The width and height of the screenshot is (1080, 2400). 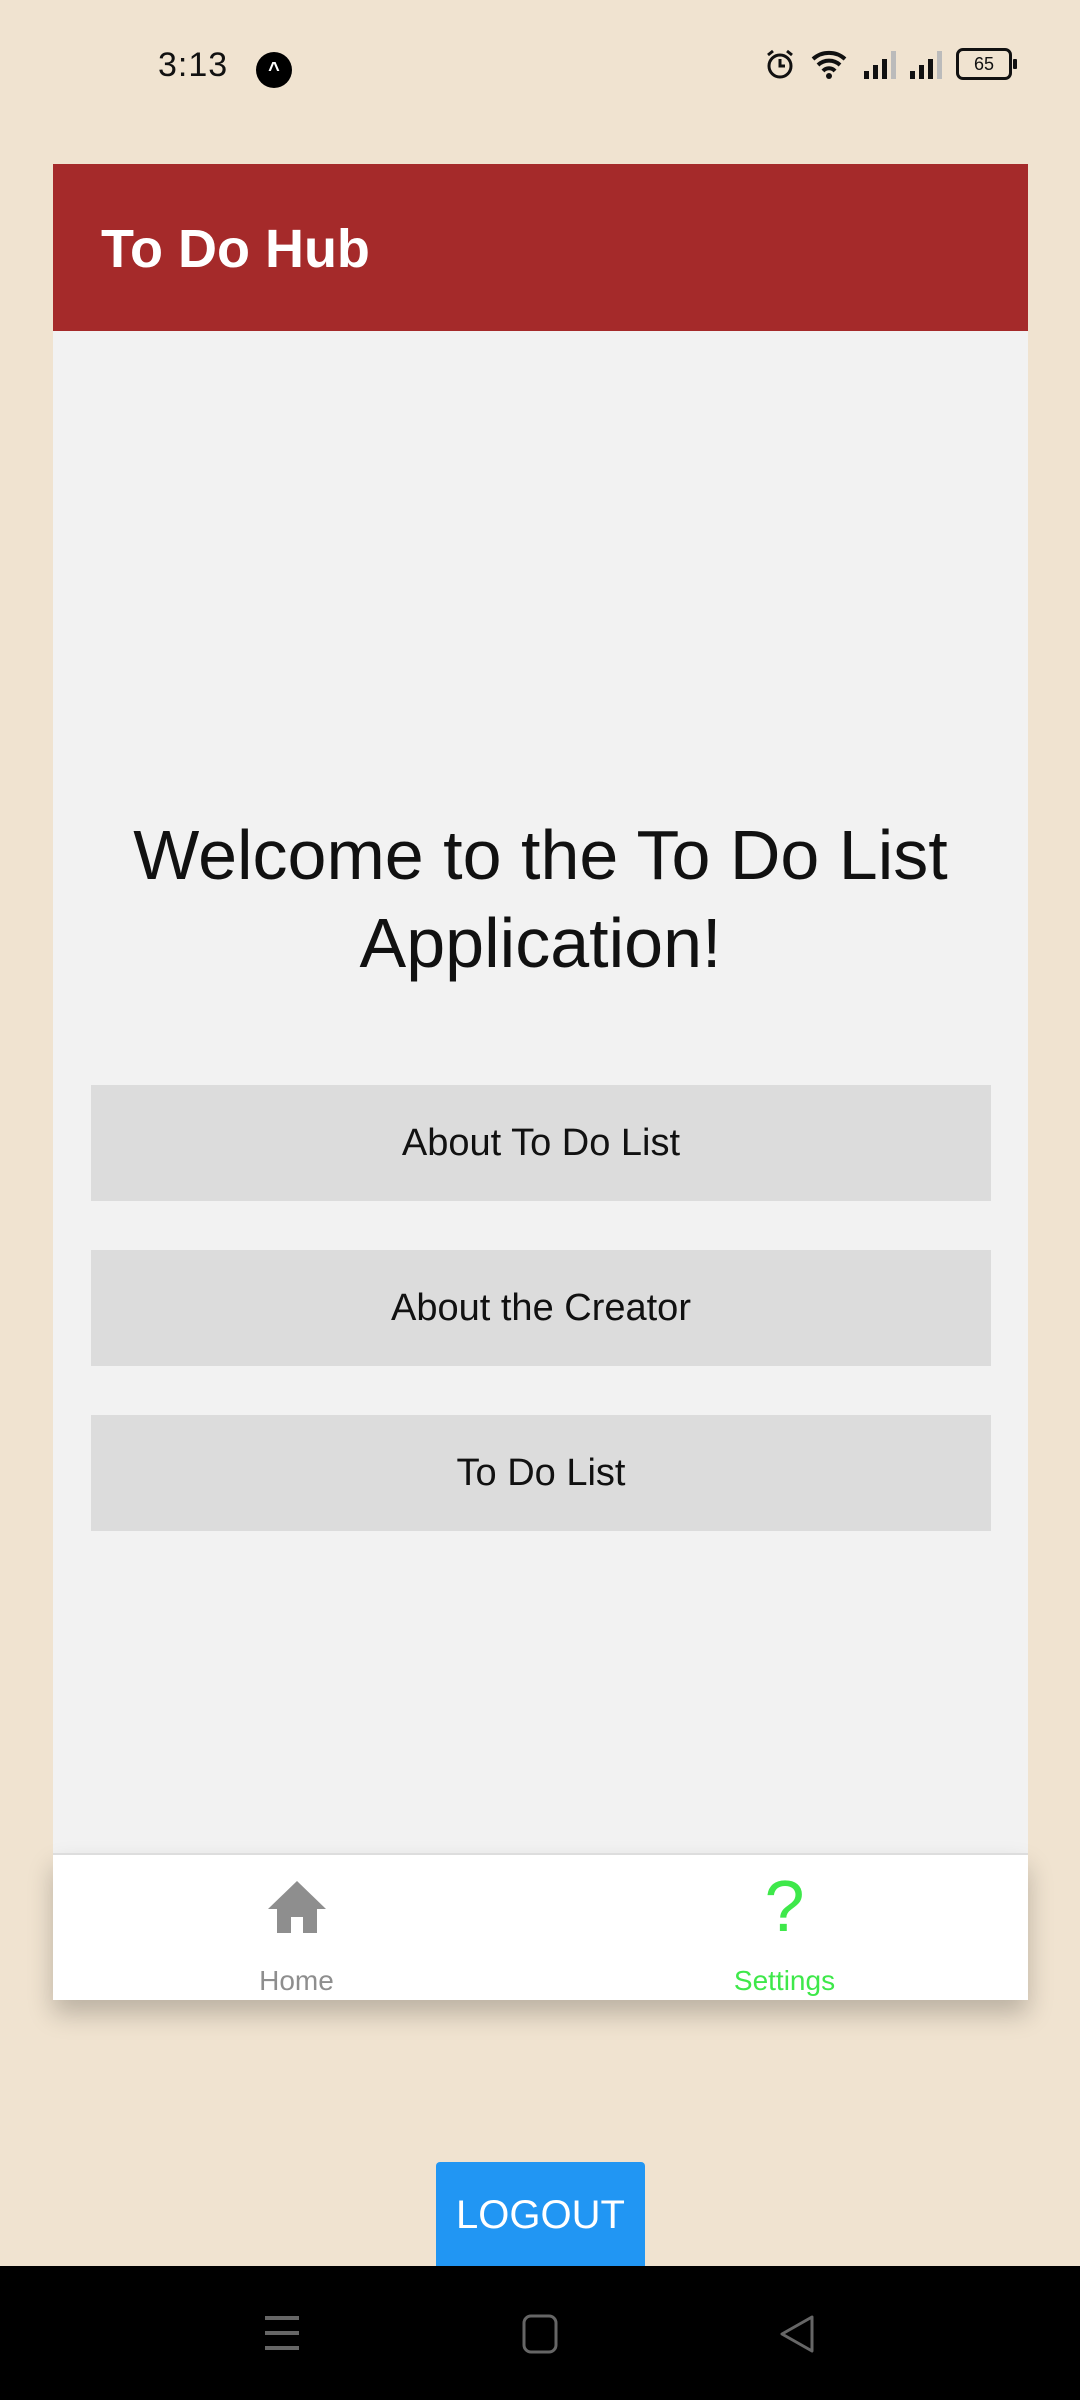 What do you see at coordinates (540, 899) in the screenshot?
I see `welcome-heading: Welcome to the To Do List Application!` at bounding box center [540, 899].